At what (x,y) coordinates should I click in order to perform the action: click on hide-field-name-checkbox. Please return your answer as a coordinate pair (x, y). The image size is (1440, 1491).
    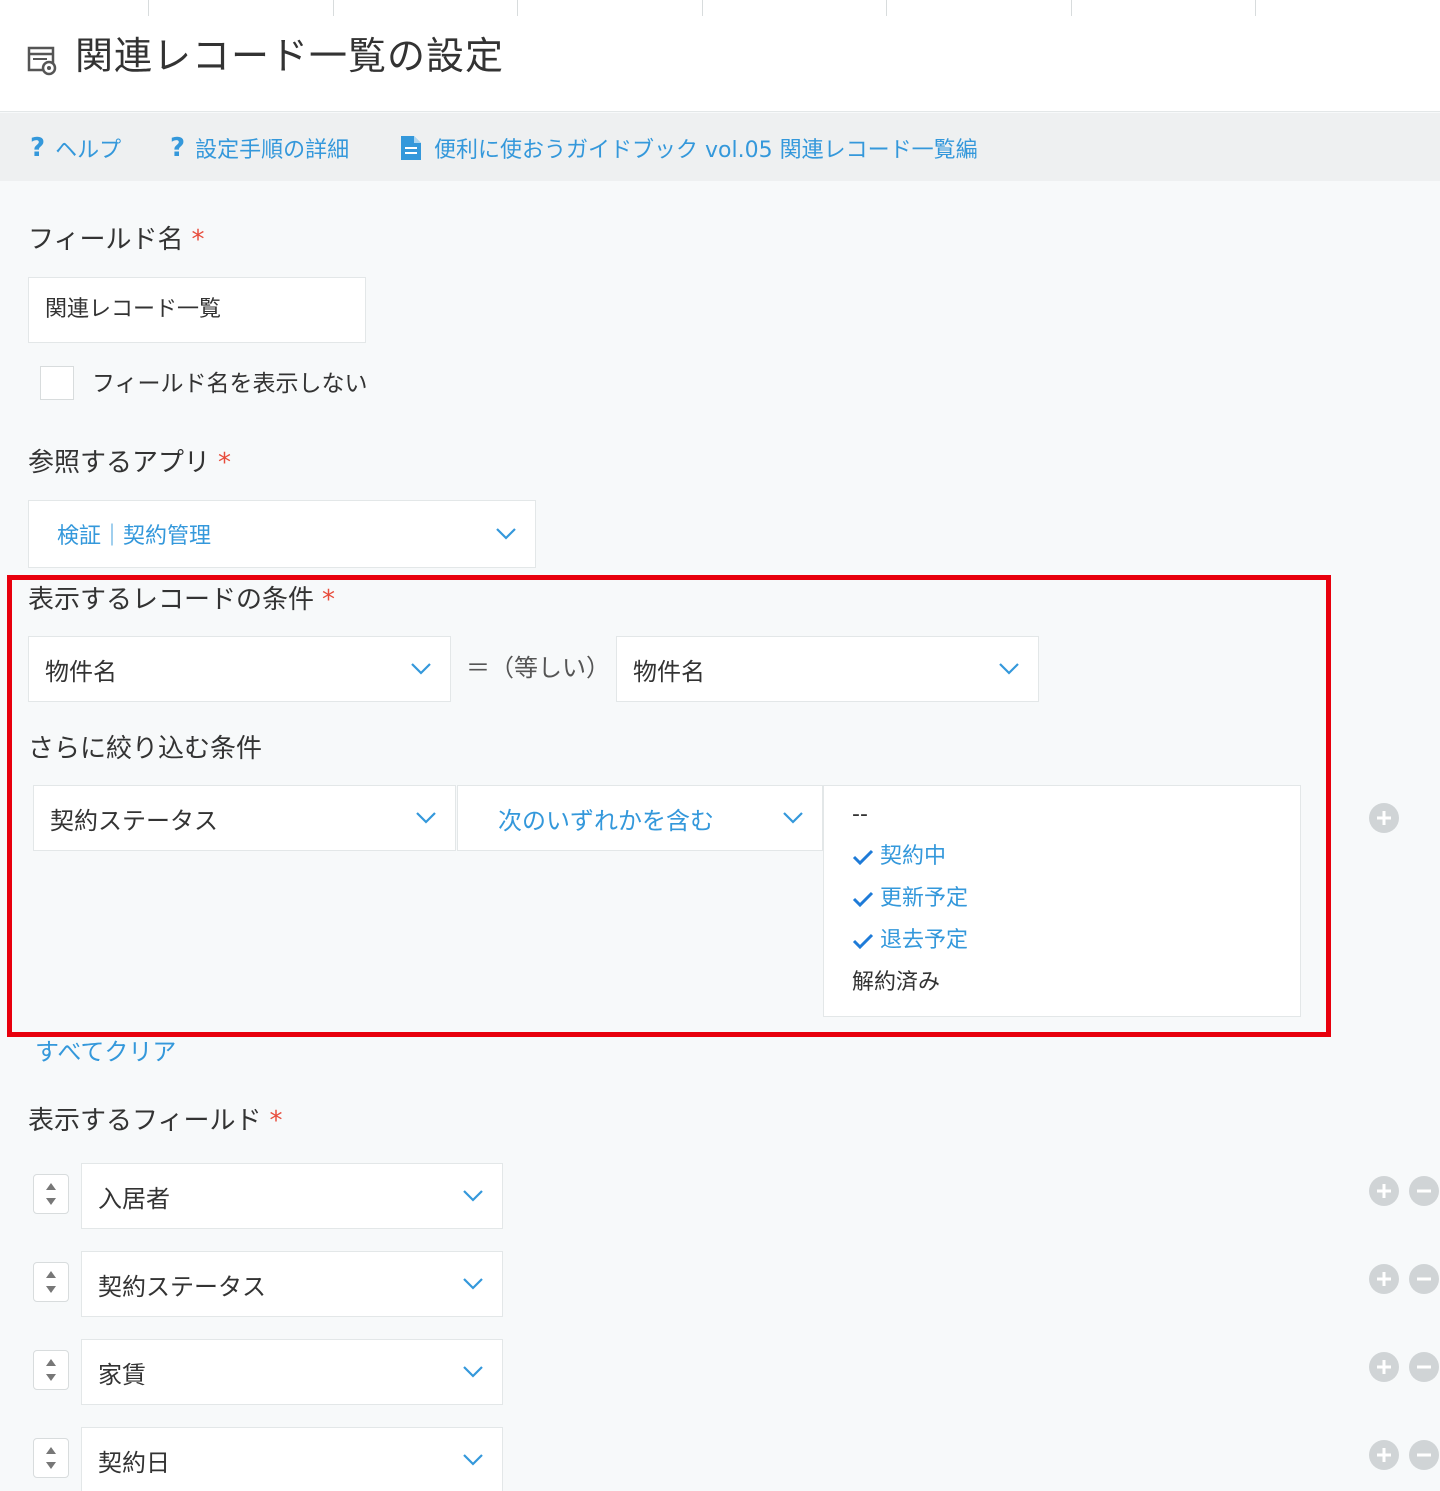
    Looking at the image, I should click on (57, 383).